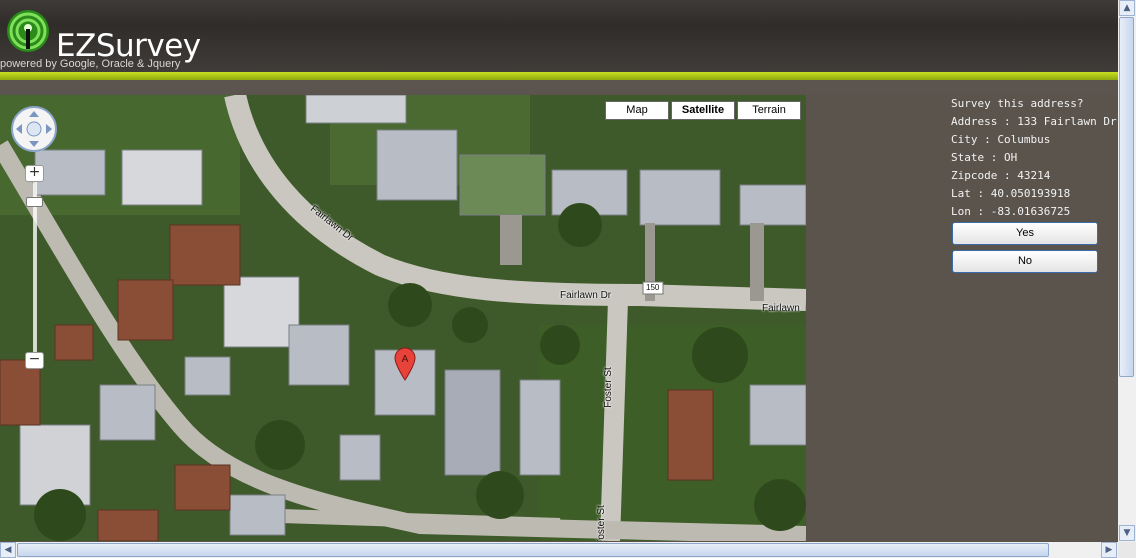  Describe the element at coordinates (1011, 211) in the screenshot. I see `lon-text: Lon : -83.01636725` at that location.